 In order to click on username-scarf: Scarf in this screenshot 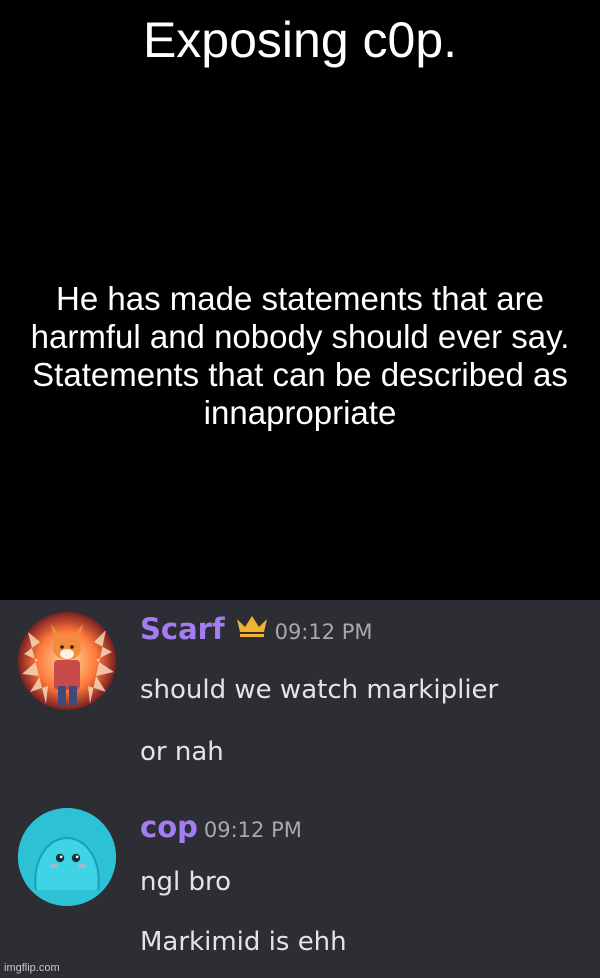, I will do `click(182, 629)`.